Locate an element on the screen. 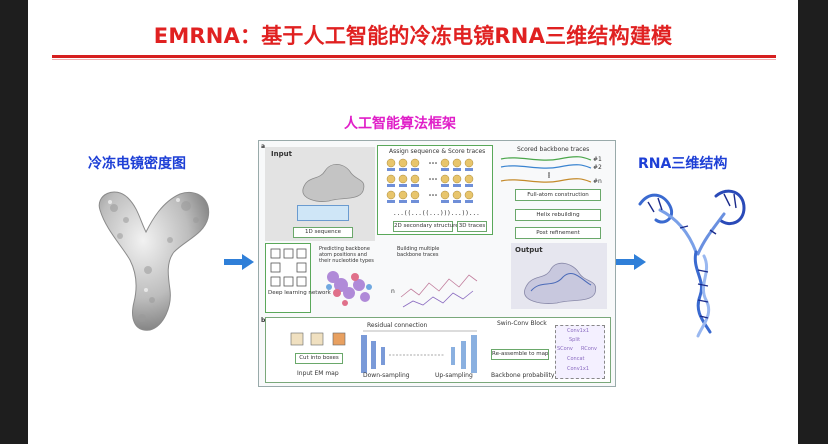 The height and width of the screenshot is (444, 828). scored-title: Scored backbone traces is located at coordinates (553, 149).